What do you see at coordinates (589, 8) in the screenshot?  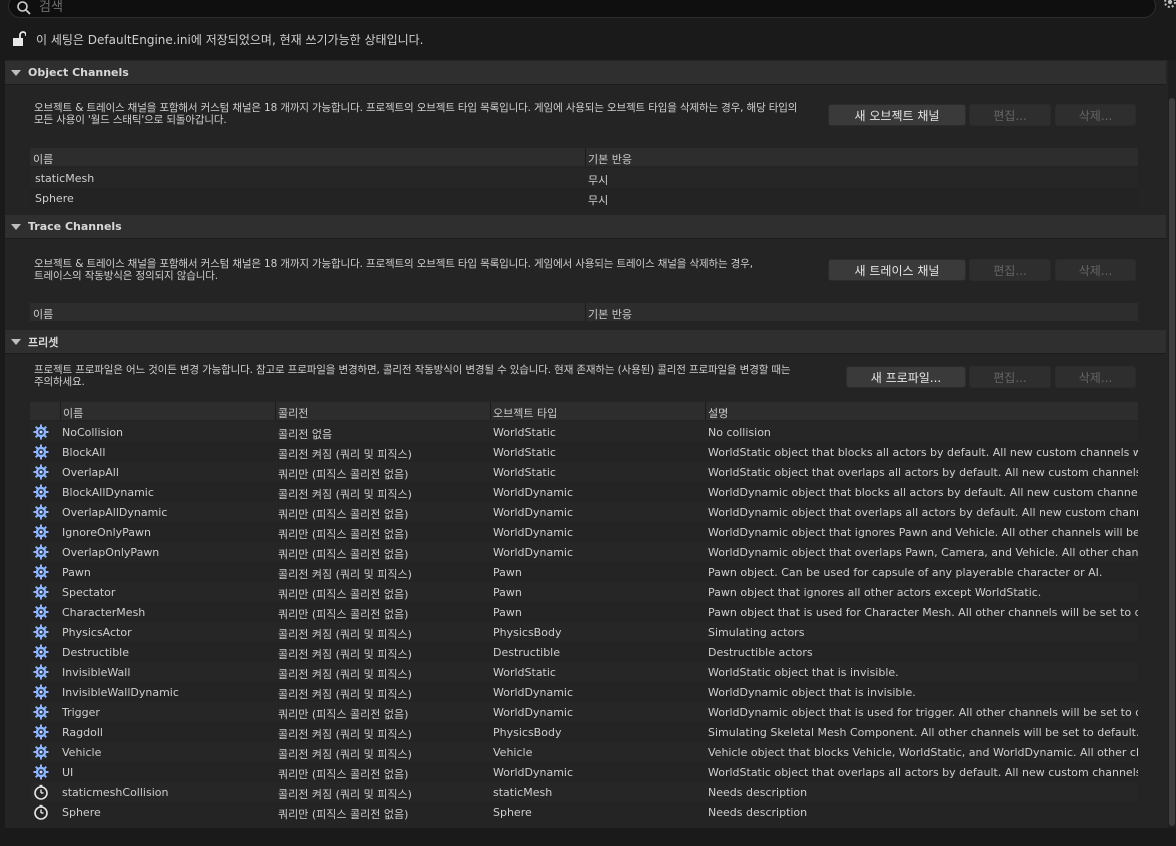 I see `search-input` at bounding box center [589, 8].